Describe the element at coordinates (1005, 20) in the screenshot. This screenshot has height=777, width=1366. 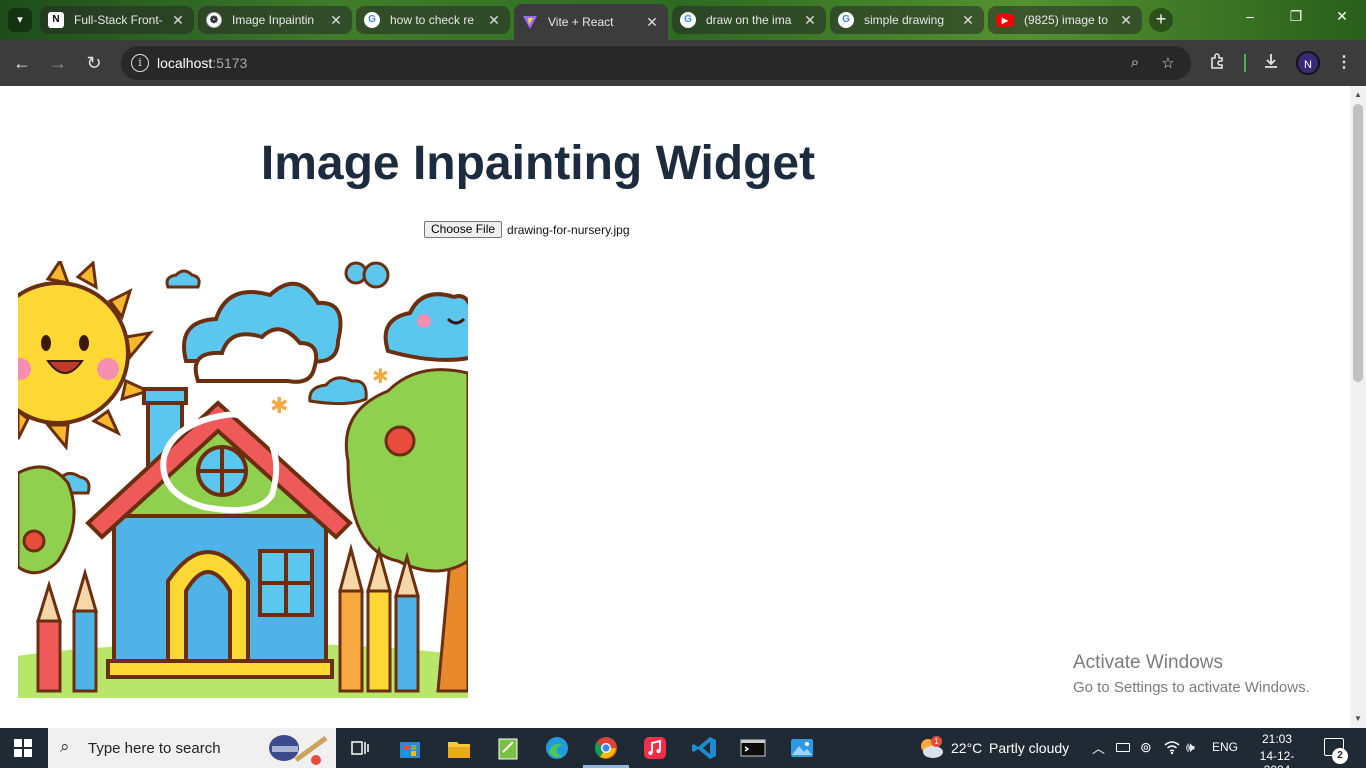
I see `youtube-icon: ▶` at that location.